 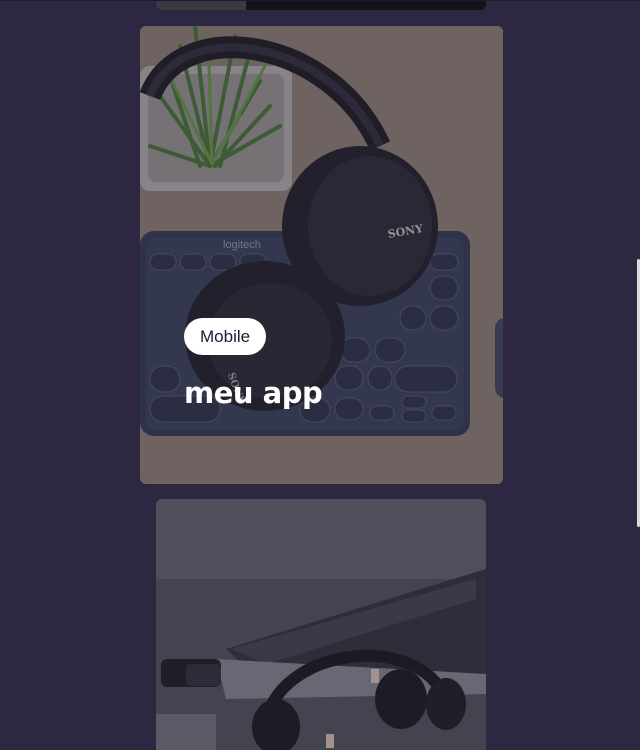 I want to click on project-card-previous, so click(x=321, y=5).